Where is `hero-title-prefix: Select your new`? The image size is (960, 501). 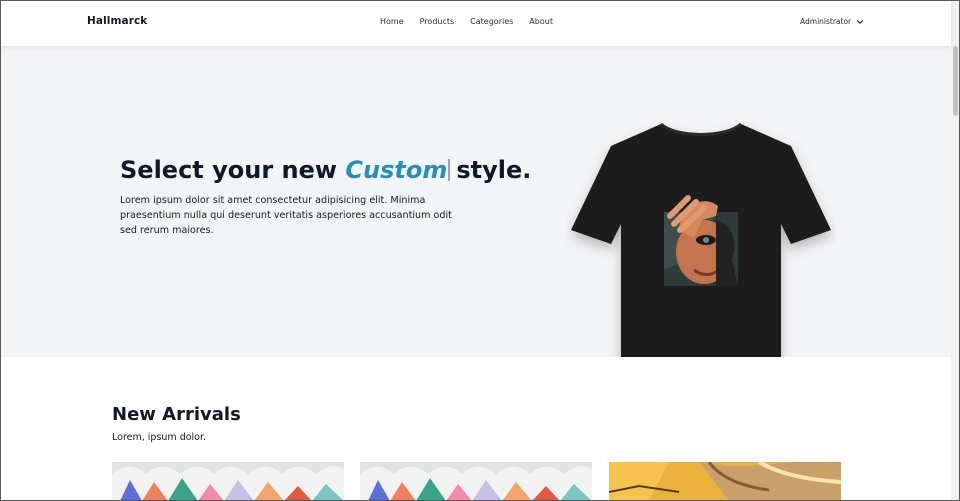
hero-title-prefix: Select your new is located at coordinates (233, 170).